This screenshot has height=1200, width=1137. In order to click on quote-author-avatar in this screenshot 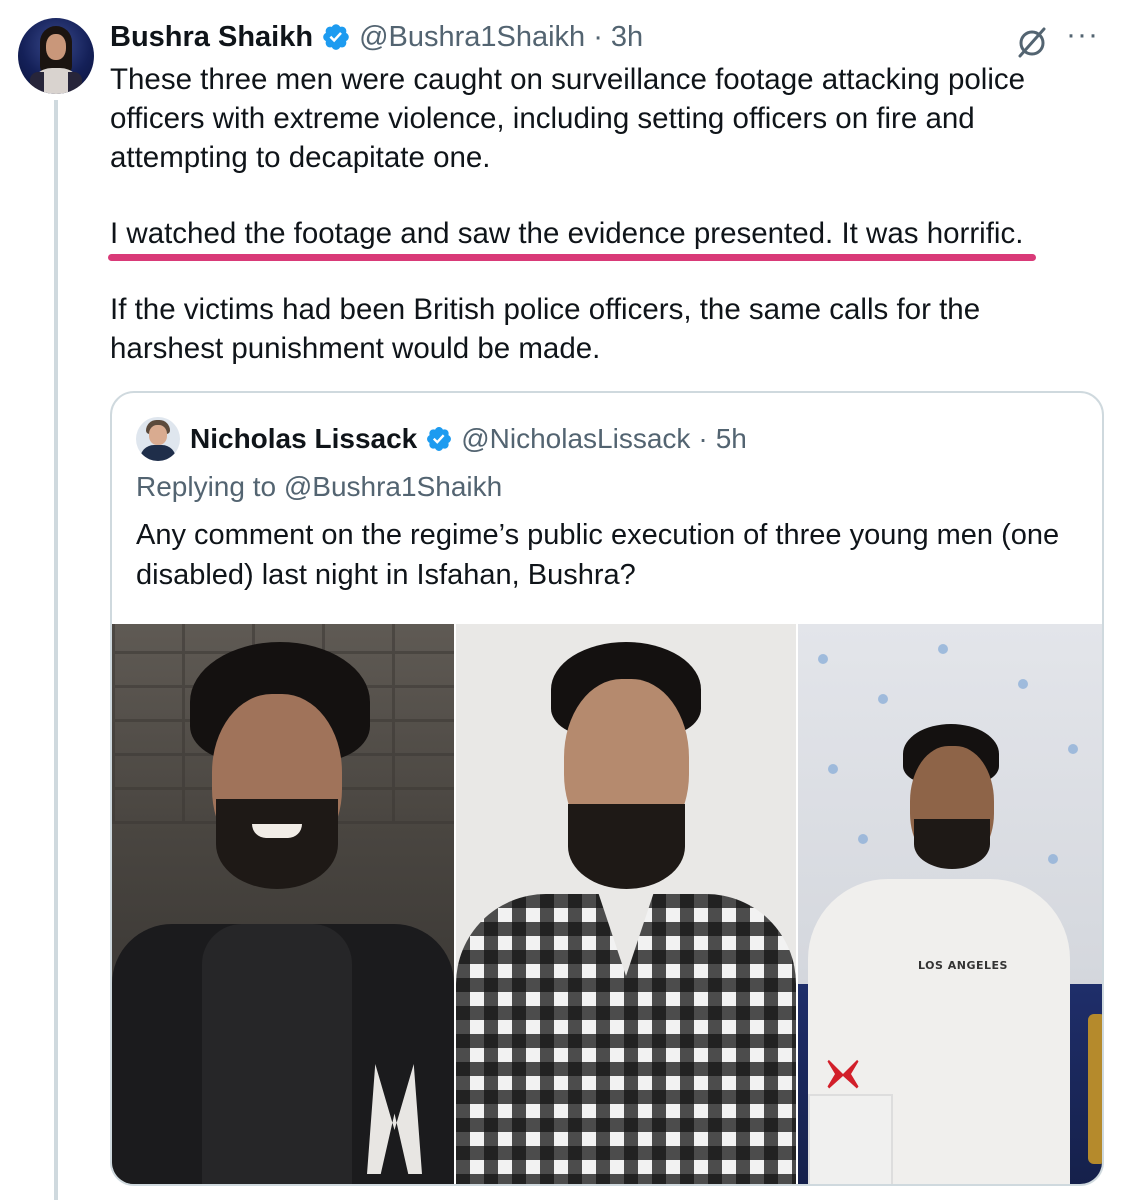, I will do `click(158, 439)`.